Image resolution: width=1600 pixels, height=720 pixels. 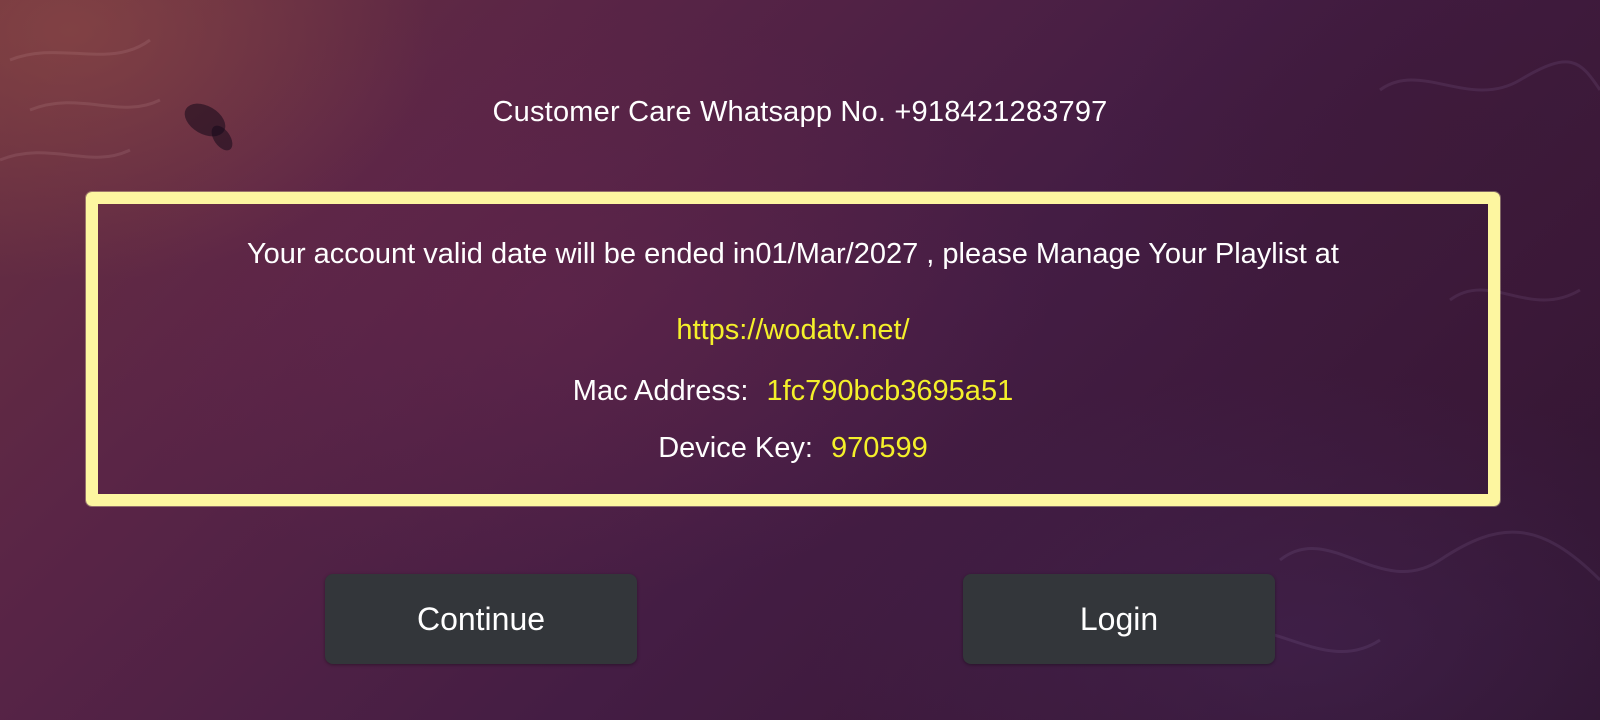 What do you see at coordinates (481, 619) in the screenshot?
I see `continue-button: Continue` at bounding box center [481, 619].